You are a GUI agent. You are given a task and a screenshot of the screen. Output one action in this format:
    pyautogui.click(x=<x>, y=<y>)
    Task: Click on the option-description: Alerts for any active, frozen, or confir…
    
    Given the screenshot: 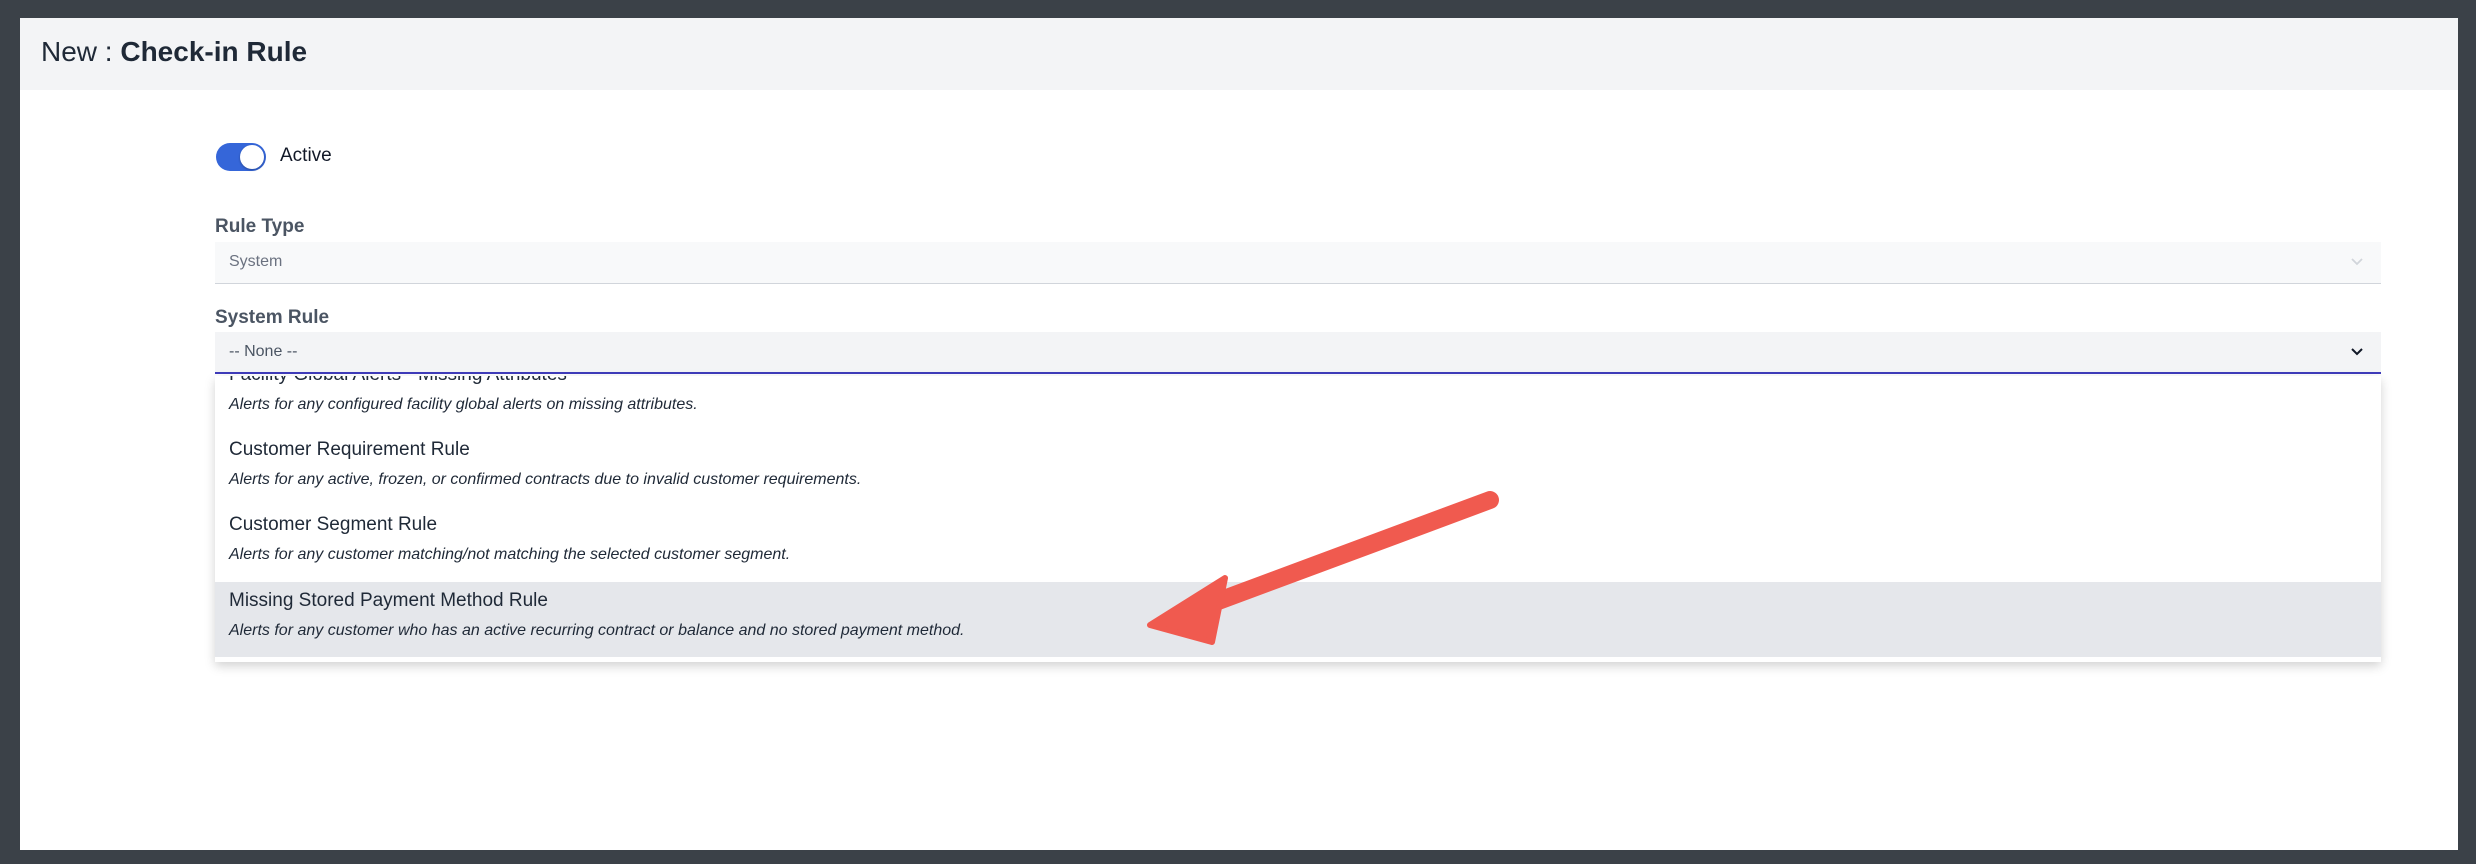 What is the action you would take?
    pyautogui.click(x=545, y=479)
    